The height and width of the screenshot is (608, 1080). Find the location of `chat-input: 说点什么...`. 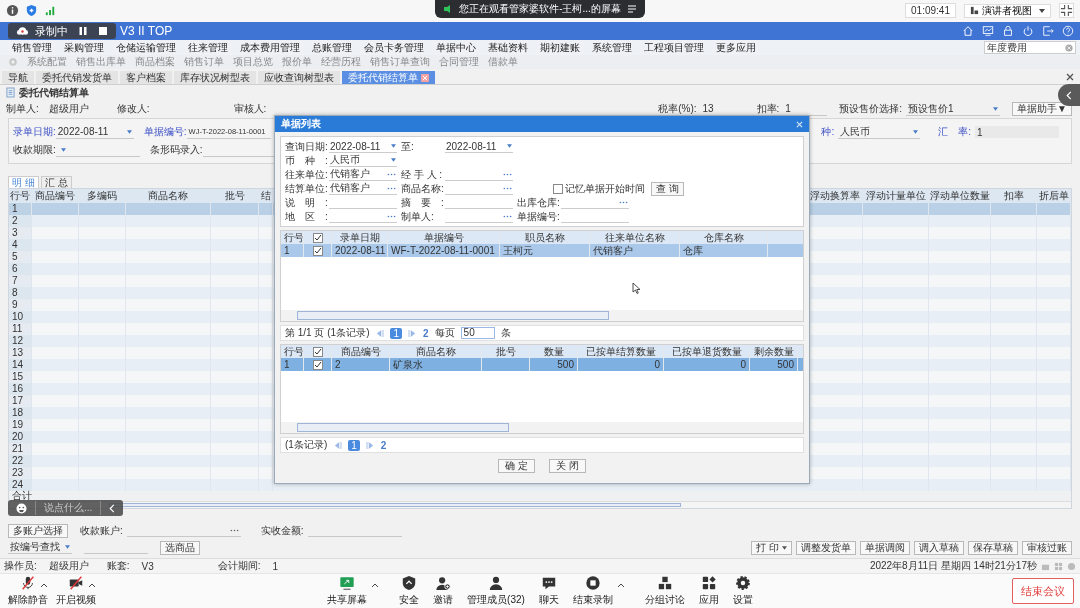

chat-input: 说点什么... is located at coordinates (66, 508).